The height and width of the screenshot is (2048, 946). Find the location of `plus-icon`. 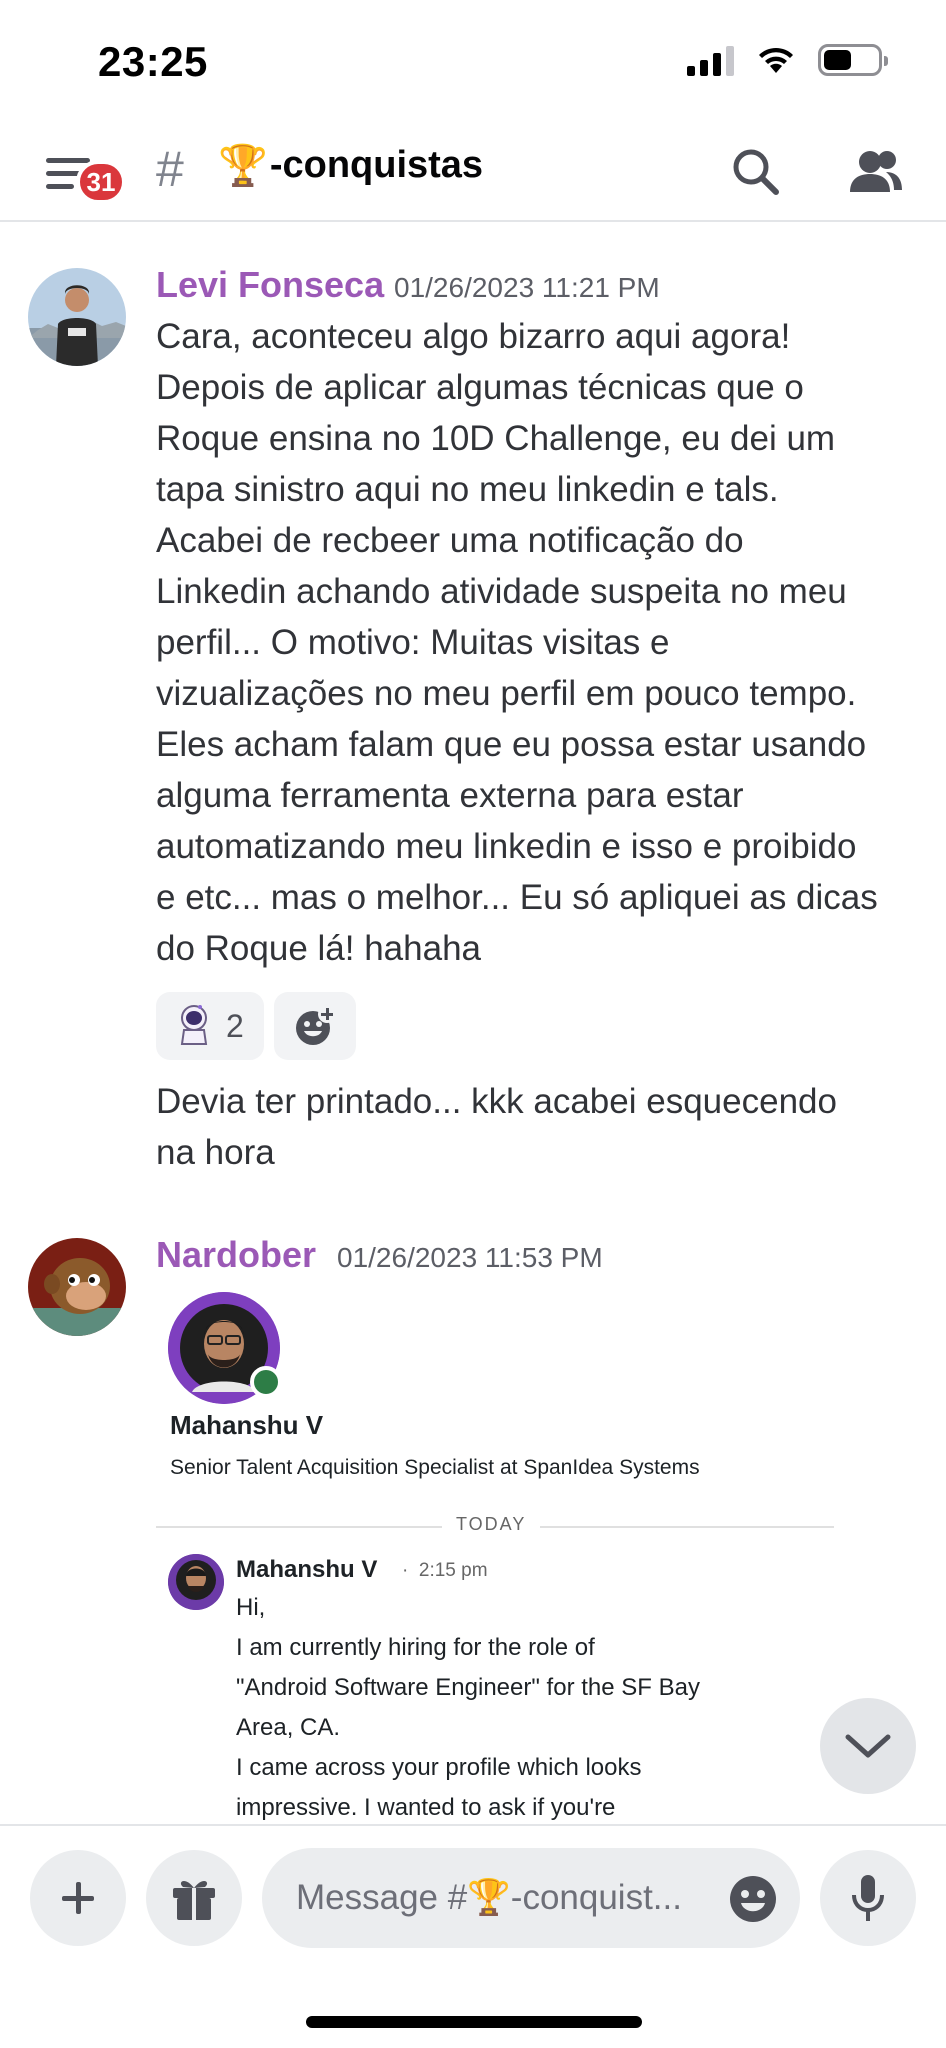

plus-icon is located at coordinates (78, 1898).